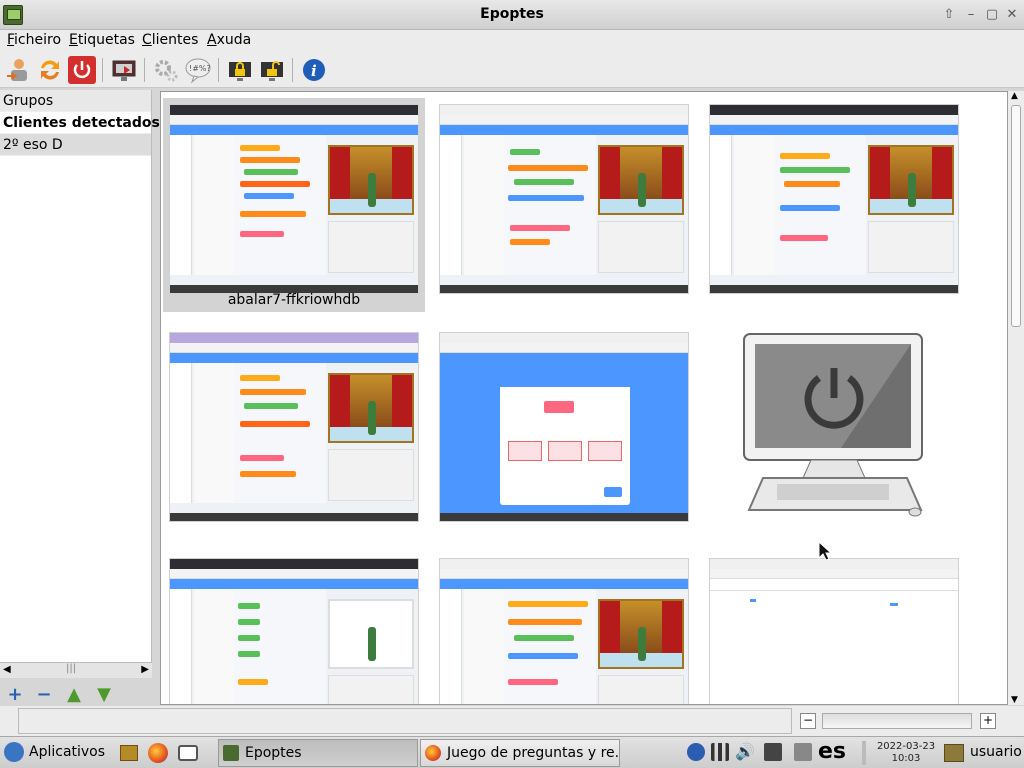  I want to click on window-title: Epoptes, so click(512, 14).